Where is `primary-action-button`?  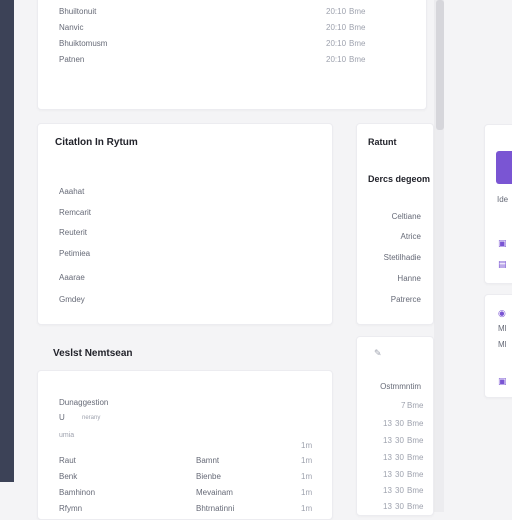 primary-action-button is located at coordinates (504, 167).